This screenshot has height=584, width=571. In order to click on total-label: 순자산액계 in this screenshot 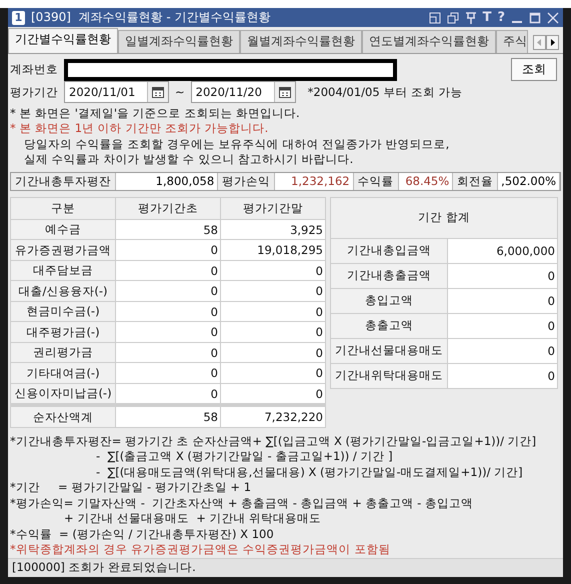, I will do `click(63, 416)`.